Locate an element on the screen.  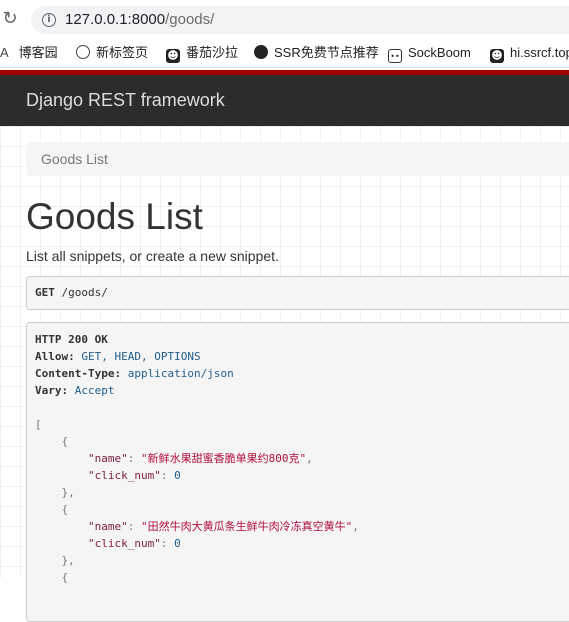
bookmark-tomato: ☻ 番茄沙拉 is located at coordinates (202, 53).